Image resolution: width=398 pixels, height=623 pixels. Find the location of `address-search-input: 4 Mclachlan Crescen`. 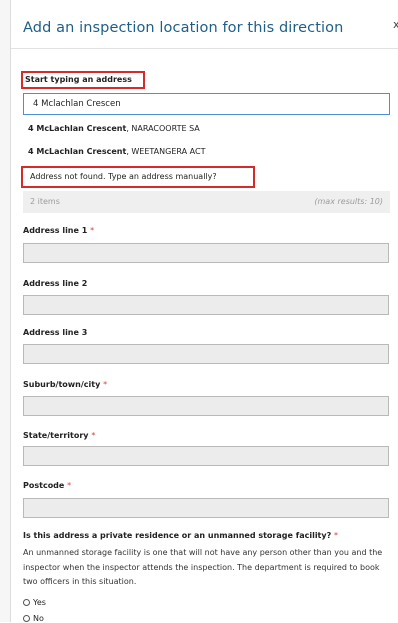

address-search-input: 4 Mclachlan Crescen is located at coordinates (206, 104).